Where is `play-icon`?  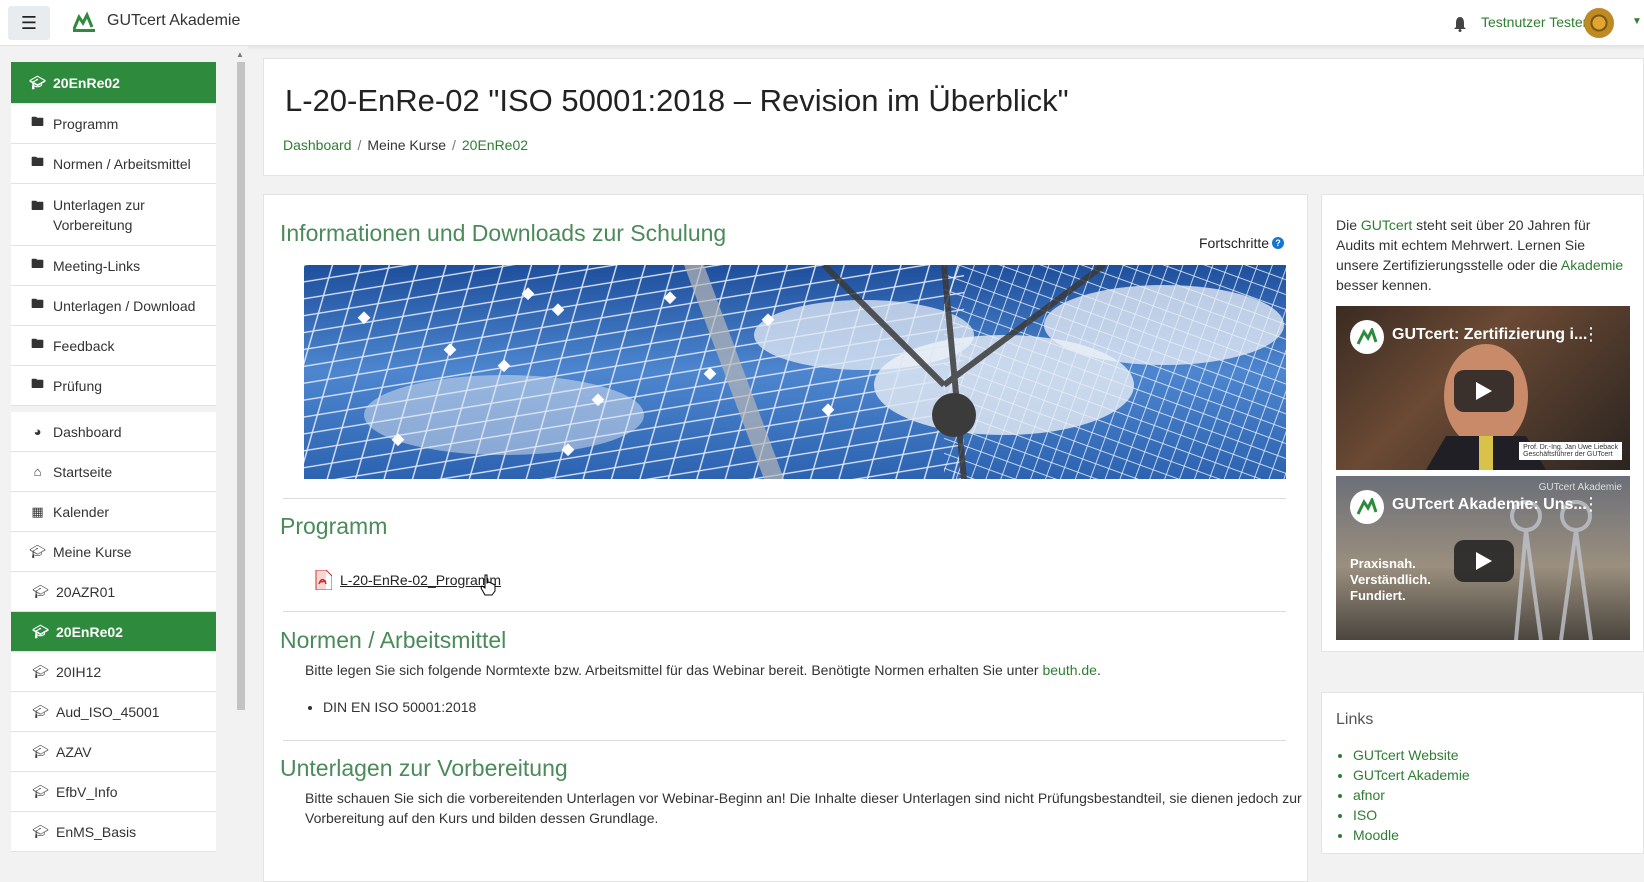
play-icon is located at coordinates (1484, 391).